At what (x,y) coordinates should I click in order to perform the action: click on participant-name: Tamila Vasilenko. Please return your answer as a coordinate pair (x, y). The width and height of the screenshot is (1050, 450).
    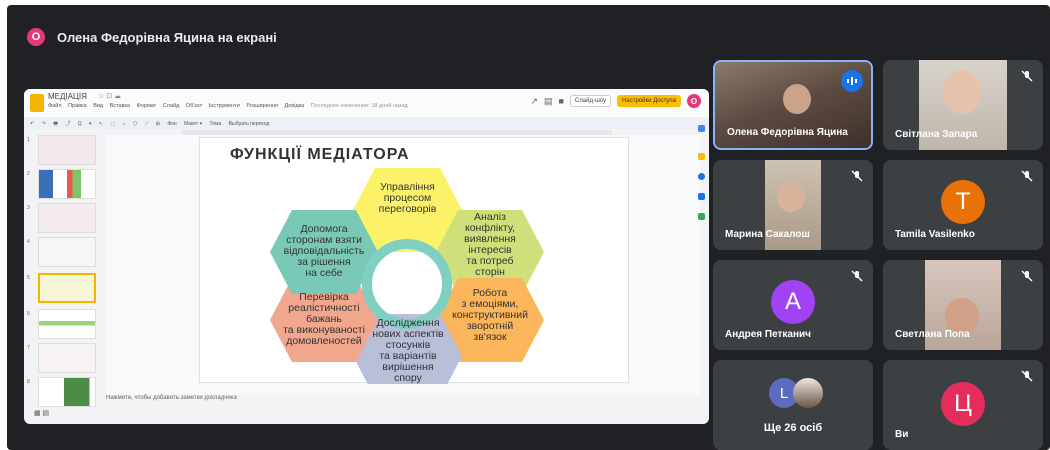
    Looking at the image, I should click on (935, 234).